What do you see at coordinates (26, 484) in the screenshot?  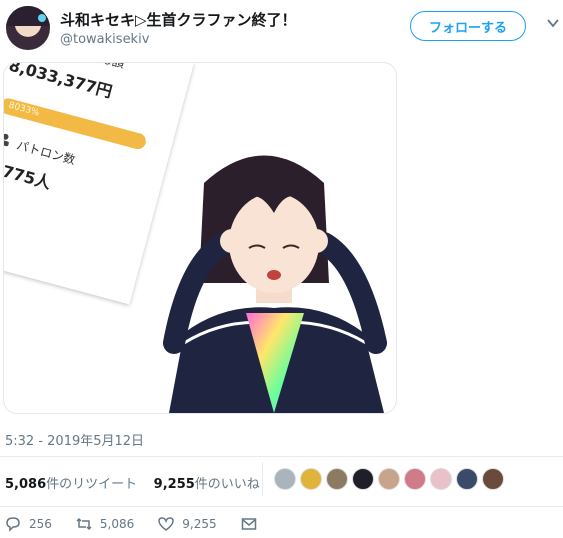 I see `retweet-stat-count: 5,086` at bounding box center [26, 484].